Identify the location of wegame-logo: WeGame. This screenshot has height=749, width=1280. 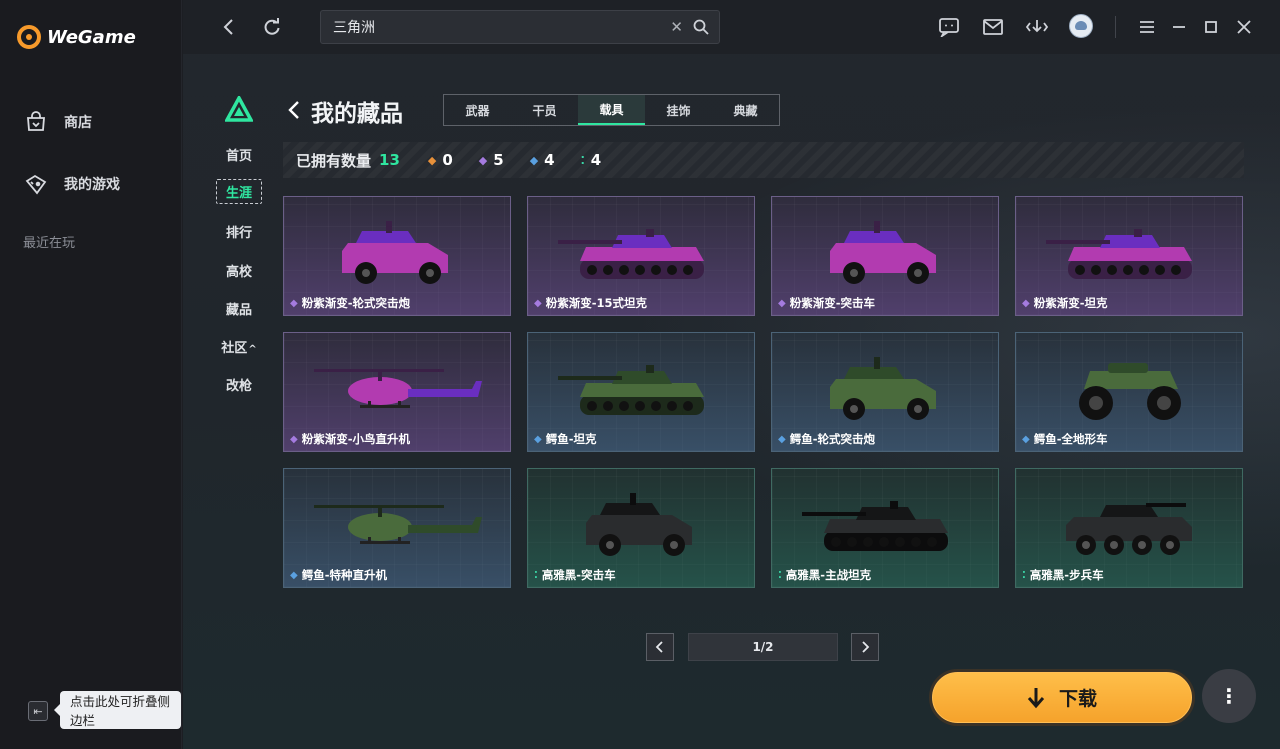
(76, 37).